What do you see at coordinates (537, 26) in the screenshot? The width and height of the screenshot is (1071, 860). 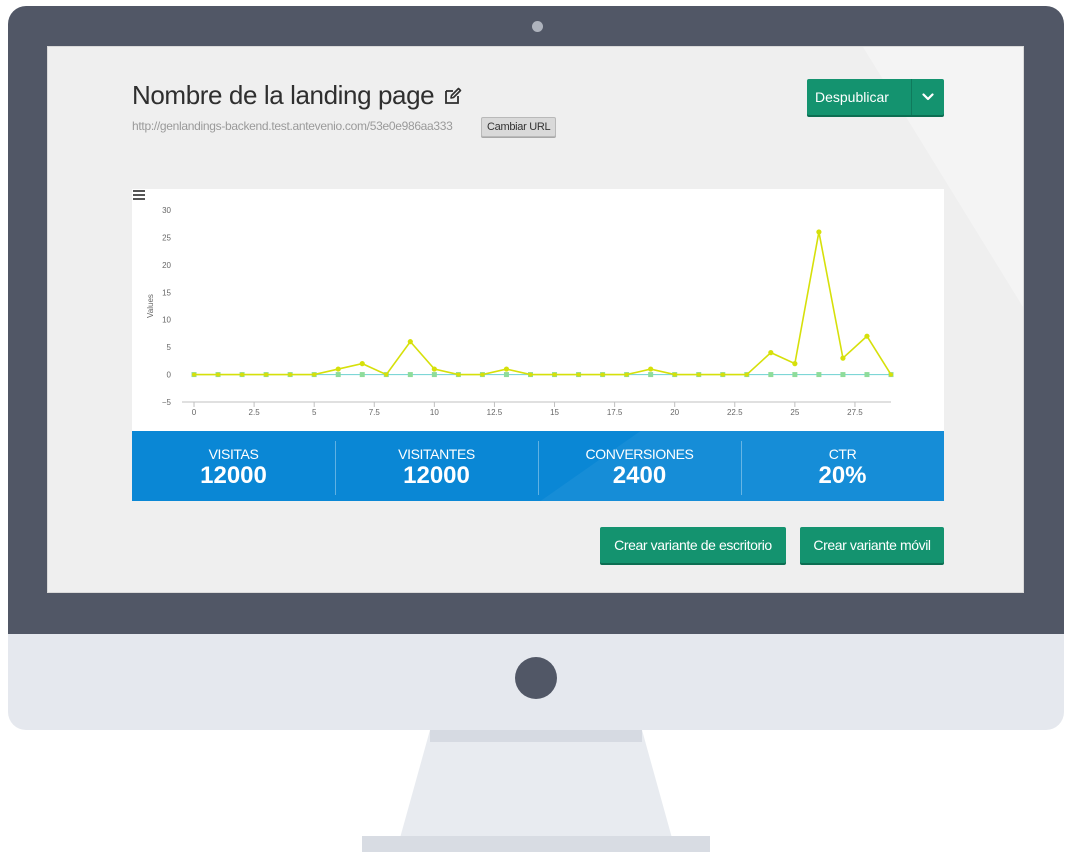 I see `camera-icon` at bounding box center [537, 26].